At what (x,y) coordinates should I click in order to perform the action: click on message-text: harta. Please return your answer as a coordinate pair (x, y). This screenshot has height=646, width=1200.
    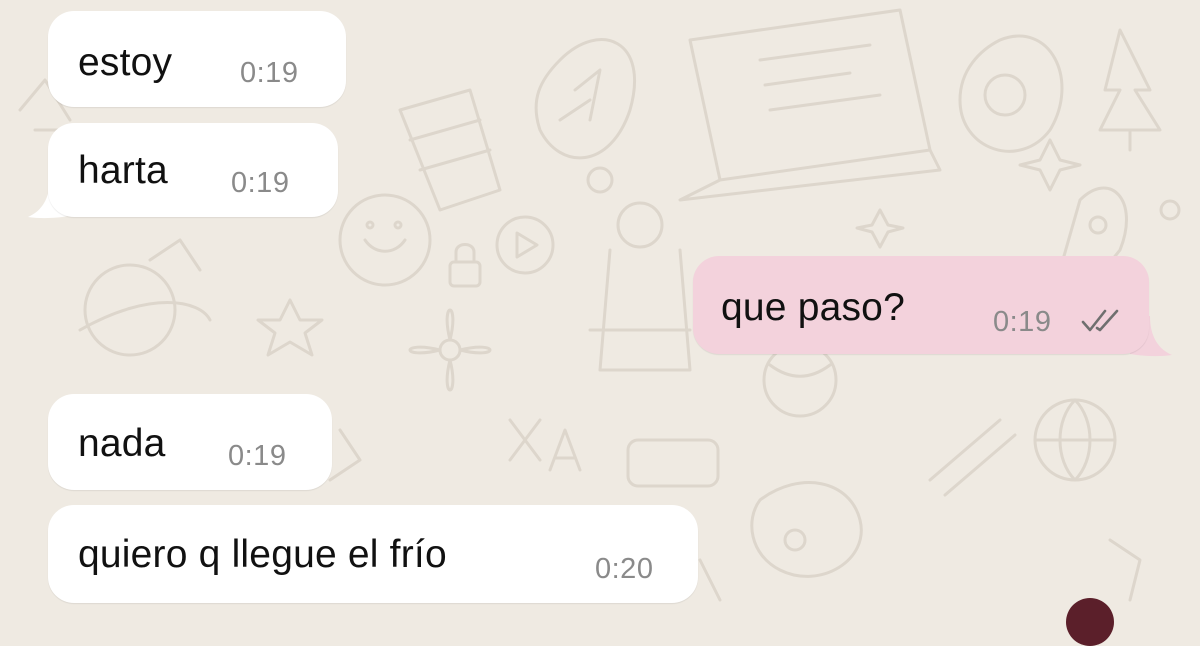
    Looking at the image, I should click on (123, 170).